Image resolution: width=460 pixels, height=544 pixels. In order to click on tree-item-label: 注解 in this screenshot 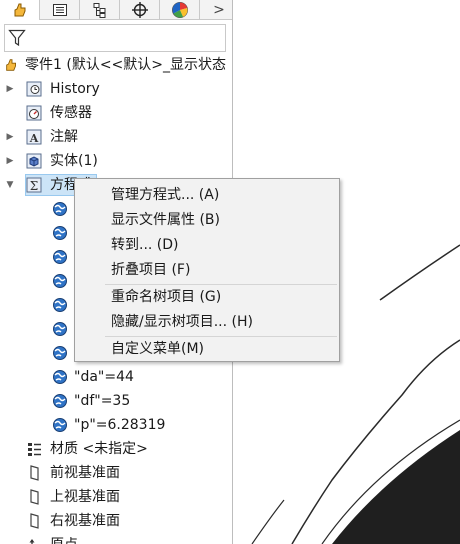, I will do `click(64, 137)`.